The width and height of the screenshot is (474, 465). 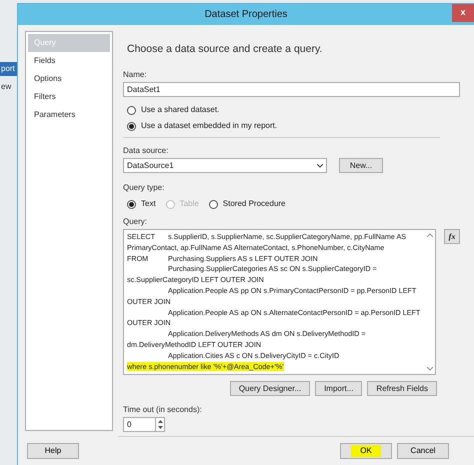 What do you see at coordinates (8, 69) in the screenshot?
I see `toolbar-item: port` at bounding box center [8, 69].